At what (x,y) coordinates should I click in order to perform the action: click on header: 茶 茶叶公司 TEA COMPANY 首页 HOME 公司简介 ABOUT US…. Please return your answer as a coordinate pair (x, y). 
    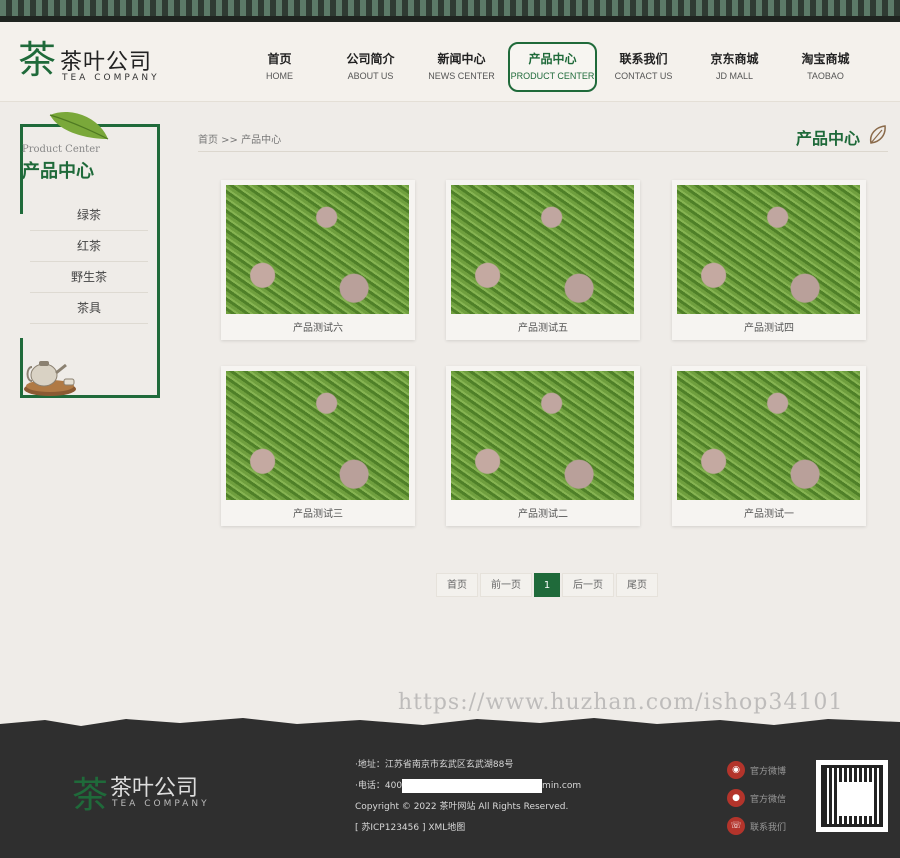
    Looking at the image, I should click on (450, 62).